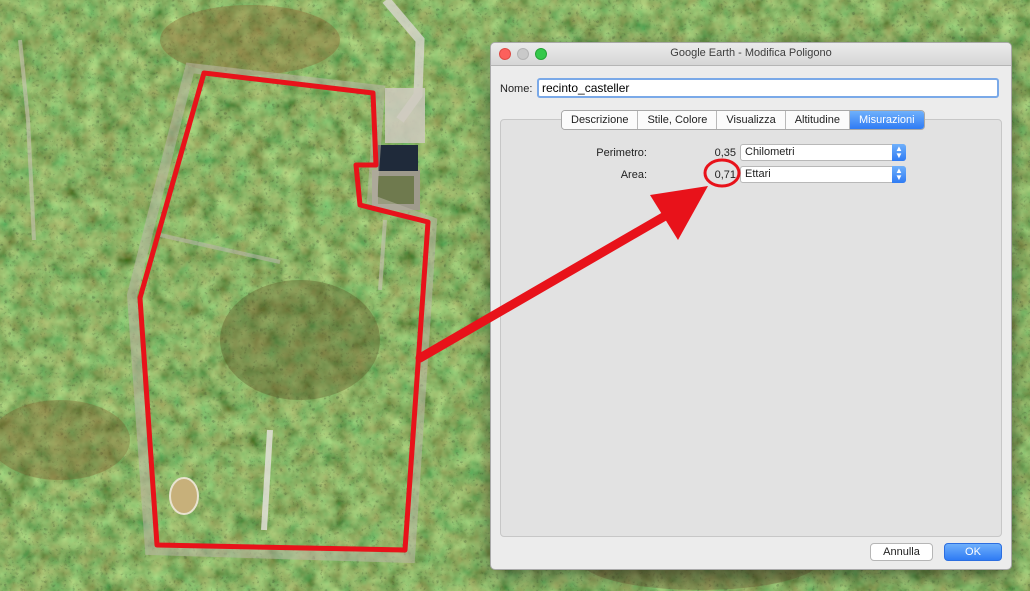  I want to click on perimeter-value: 0,35, so click(725, 153).